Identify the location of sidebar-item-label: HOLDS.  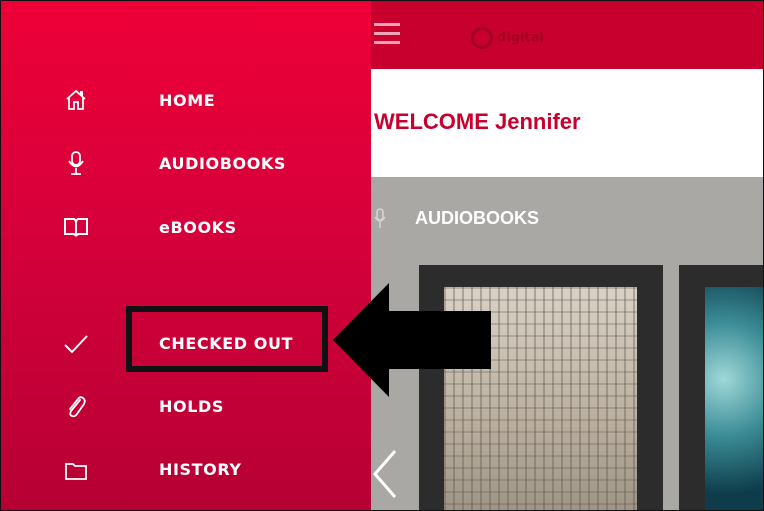
(191, 406).